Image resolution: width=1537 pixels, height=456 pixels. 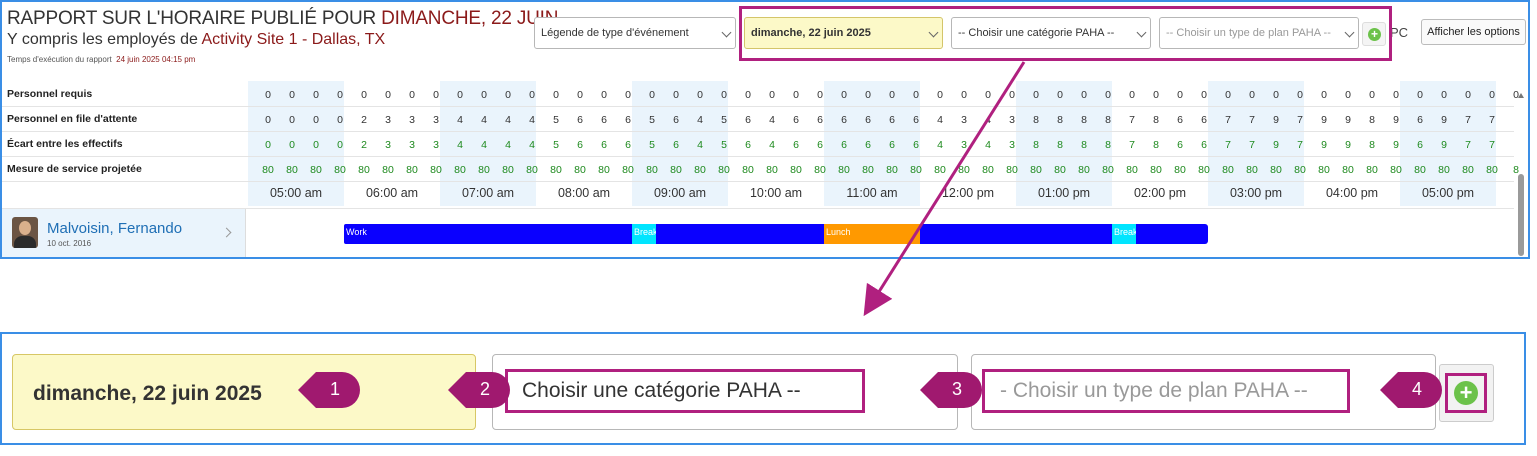 What do you see at coordinates (1521, 215) in the screenshot?
I see `scrollbar-thumb` at bounding box center [1521, 215].